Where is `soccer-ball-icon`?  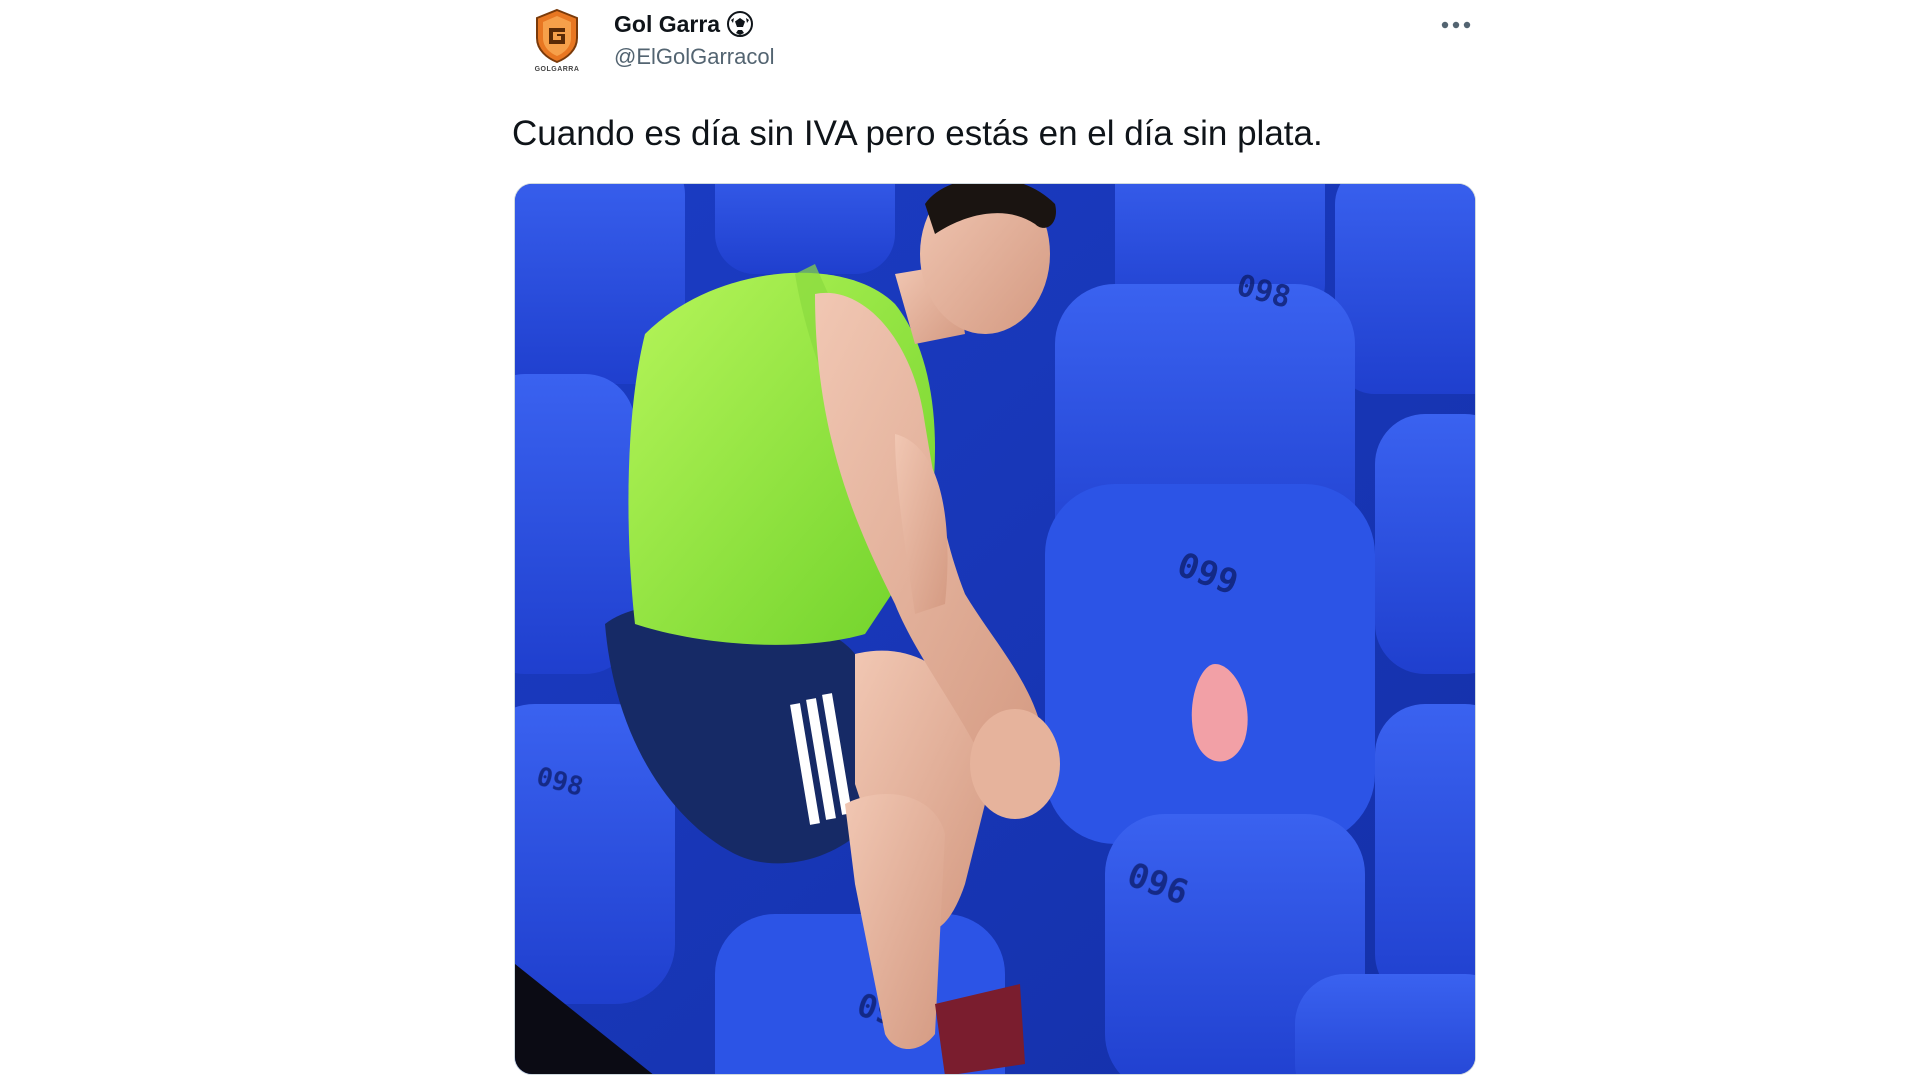 soccer-ball-icon is located at coordinates (740, 24).